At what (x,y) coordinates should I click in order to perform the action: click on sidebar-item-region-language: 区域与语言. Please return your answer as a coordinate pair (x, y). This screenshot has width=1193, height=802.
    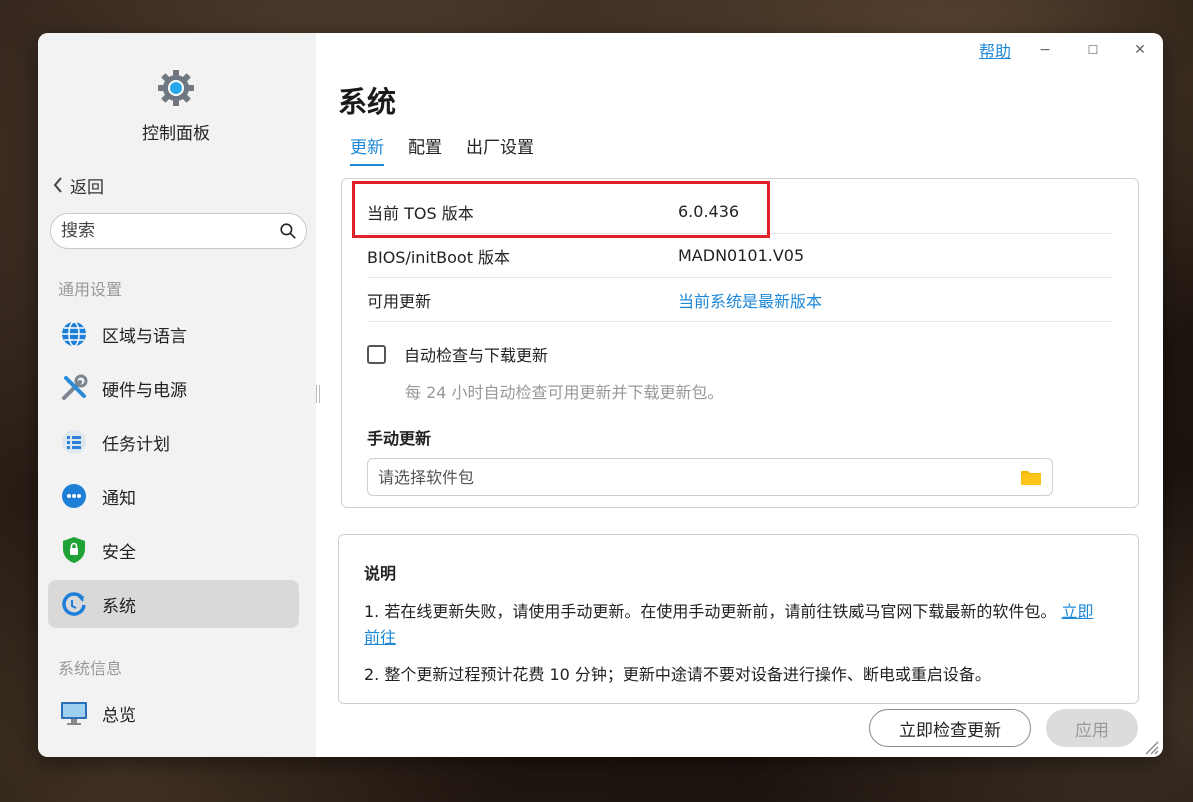
    Looking at the image, I should click on (173, 334).